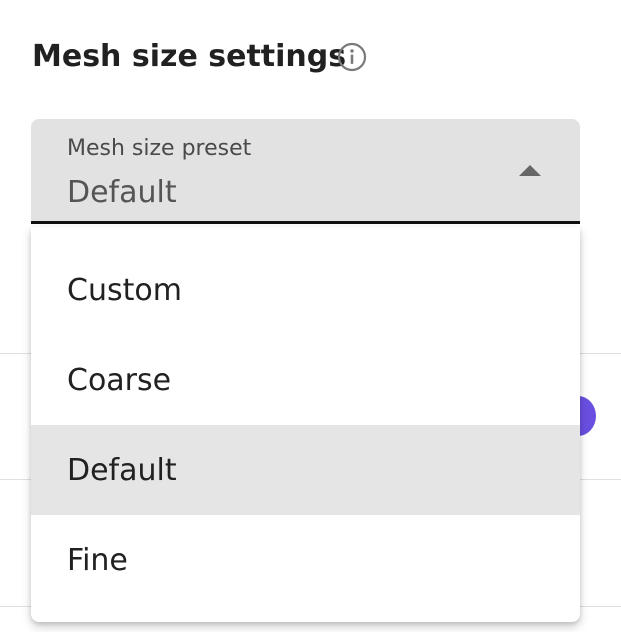 Image resolution: width=621 pixels, height=632 pixels. Describe the element at coordinates (352, 57) in the screenshot. I see `info-icon` at that location.